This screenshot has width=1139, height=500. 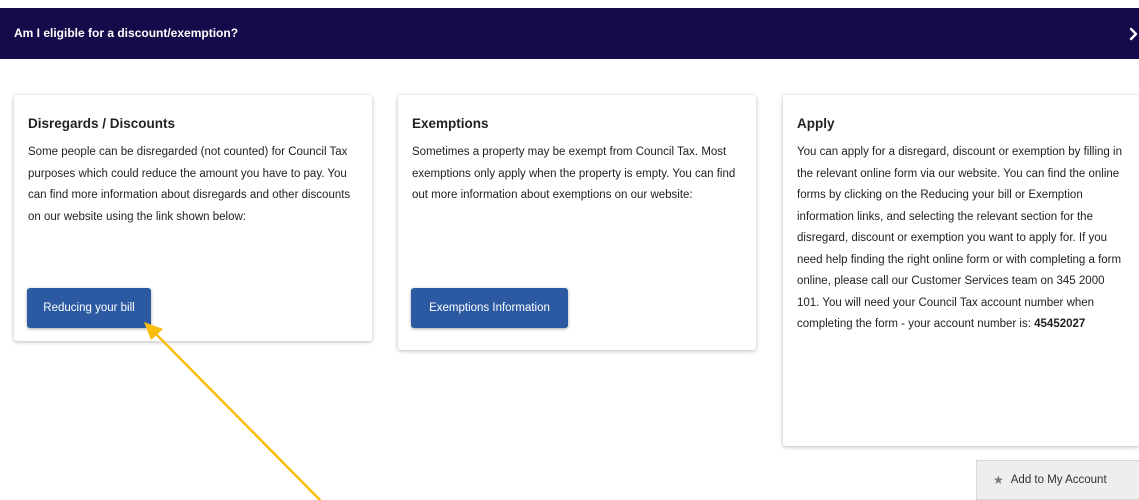 I want to click on chevron-right-icon, so click(x=1134, y=34).